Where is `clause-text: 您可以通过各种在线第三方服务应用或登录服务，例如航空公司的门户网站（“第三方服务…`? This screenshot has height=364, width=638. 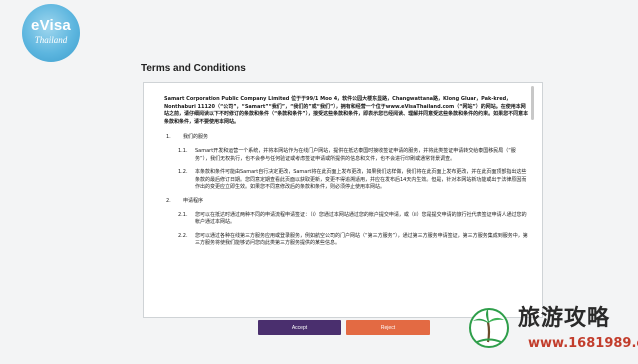
clause-text: 您可以通过各种在线第三方服务应用或登录服务，例如航空公司的门户网站（“第三方服务… is located at coordinates (361, 239).